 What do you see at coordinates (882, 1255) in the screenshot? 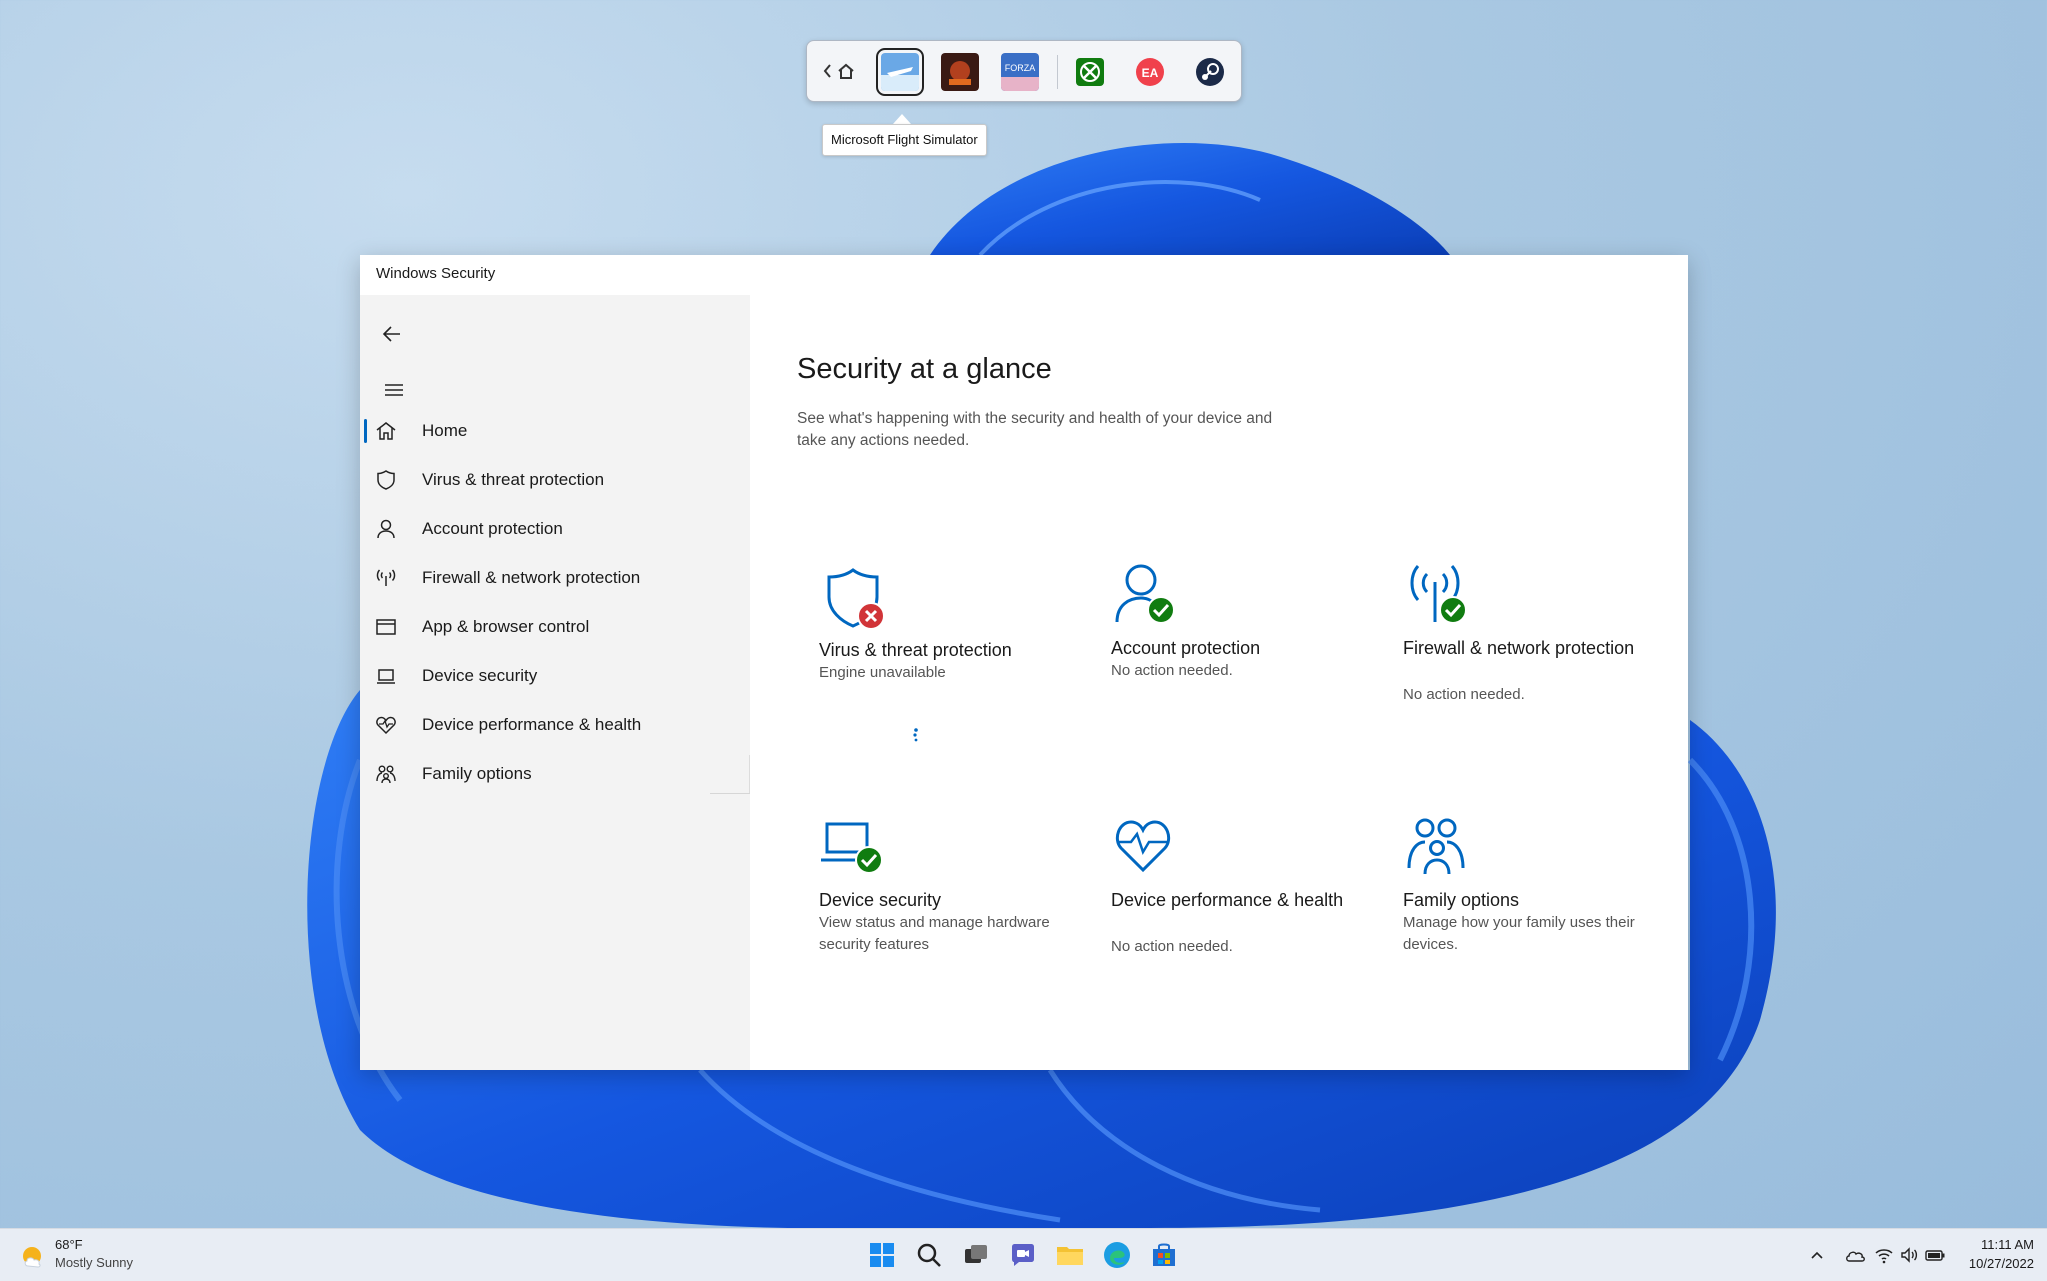
I see `start-button-icon` at bounding box center [882, 1255].